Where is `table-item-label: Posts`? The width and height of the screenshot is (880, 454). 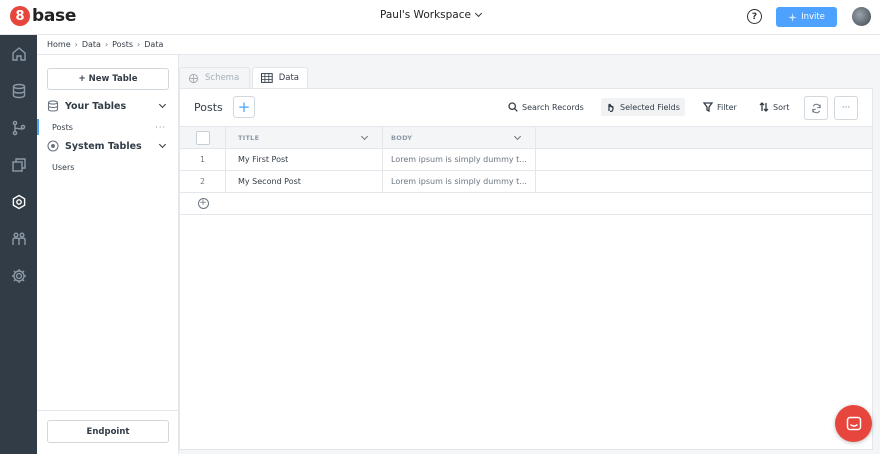 table-item-label: Posts is located at coordinates (62, 127).